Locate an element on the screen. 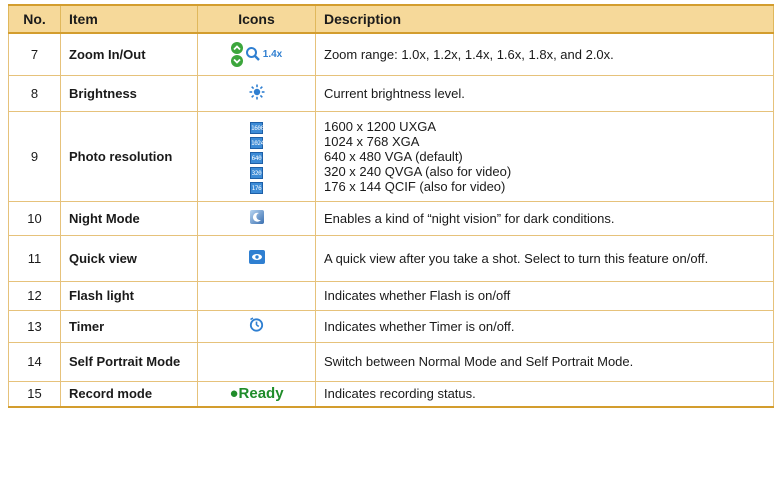 This screenshot has height=504, width=778. row-number: 13 is located at coordinates (34, 326).